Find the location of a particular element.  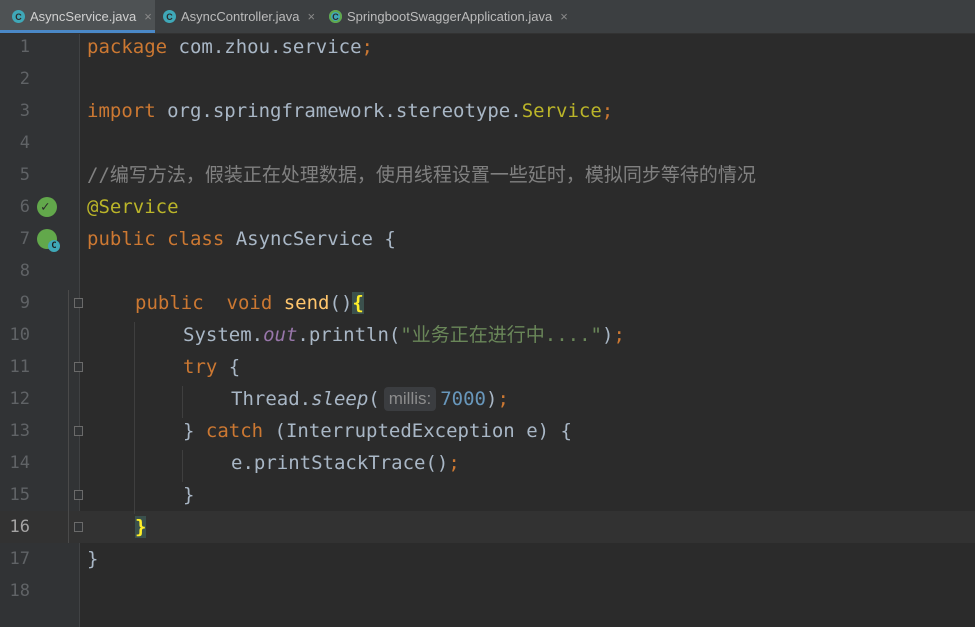

tab-springboot-swagger-application: C SpringbootSwaggerApplication.java × is located at coordinates (455, 16).